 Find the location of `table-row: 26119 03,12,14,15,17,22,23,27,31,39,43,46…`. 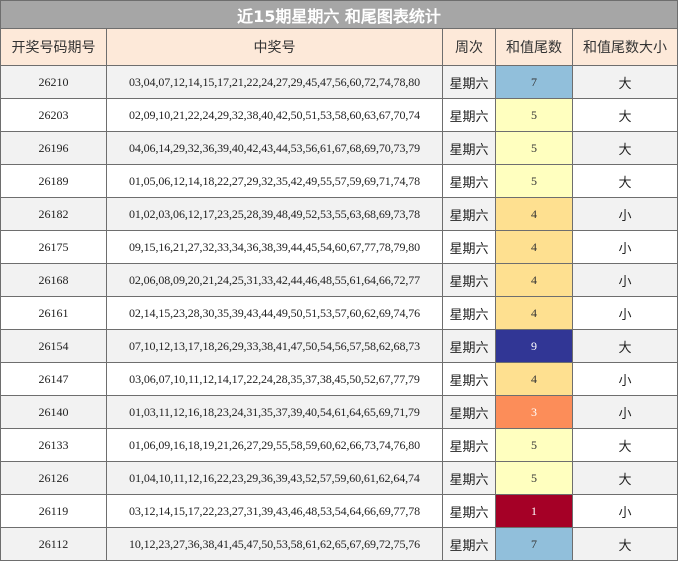

table-row: 26119 03,12,14,15,17,22,23,27,31,39,43,46… is located at coordinates (339, 511).